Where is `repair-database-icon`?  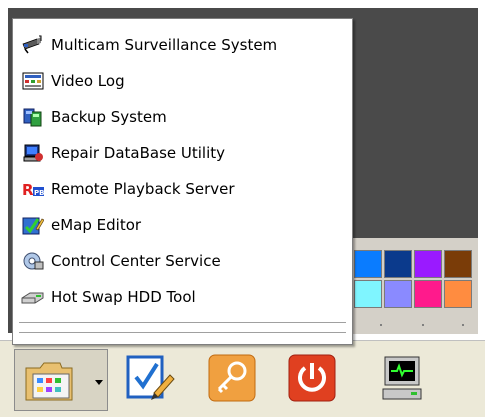 repair-database-icon is located at coordinates (33, 153).